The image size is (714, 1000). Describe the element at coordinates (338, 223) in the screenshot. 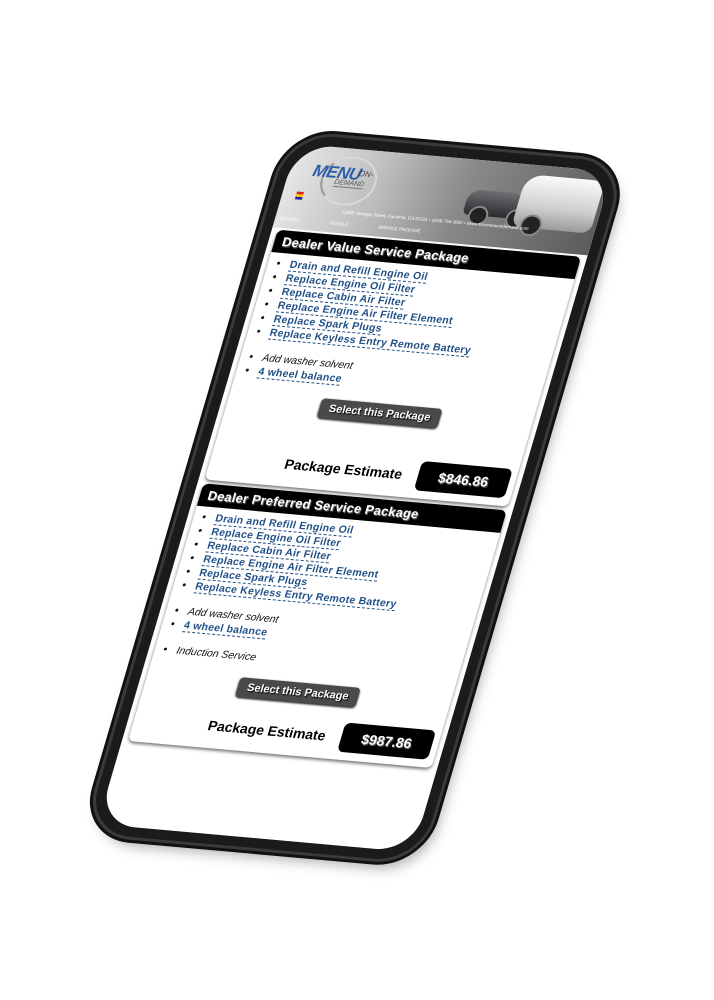

I see `tab-vehicle: VEHICLE` at that location.